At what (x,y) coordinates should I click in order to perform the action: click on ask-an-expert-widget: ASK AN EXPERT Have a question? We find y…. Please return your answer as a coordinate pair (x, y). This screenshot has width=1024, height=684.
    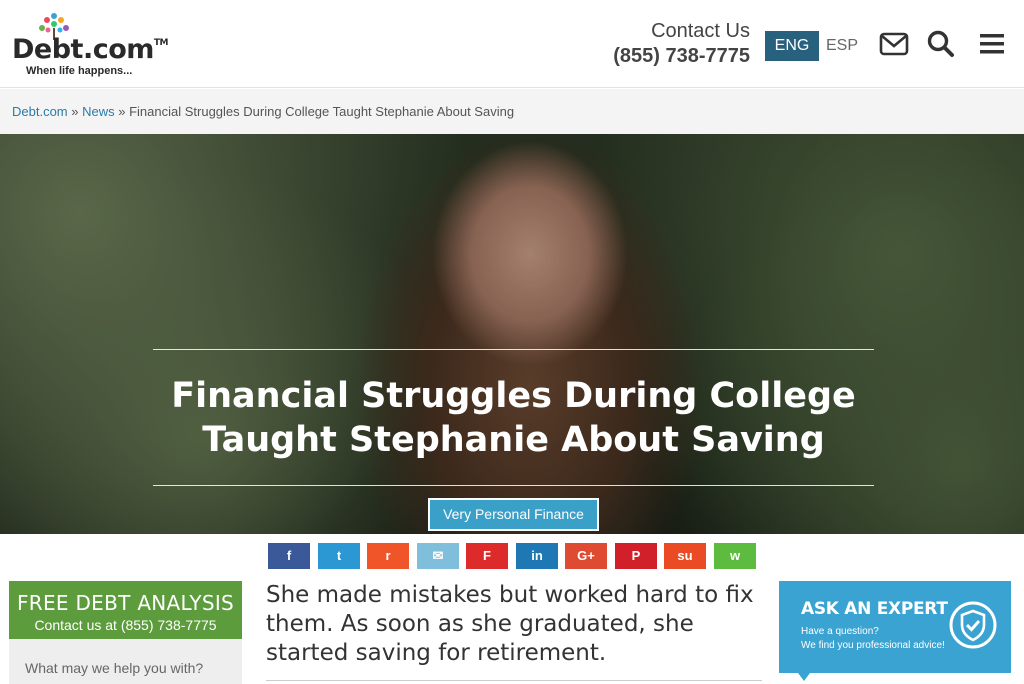
    Looking at the image, I should click on (895, 627).